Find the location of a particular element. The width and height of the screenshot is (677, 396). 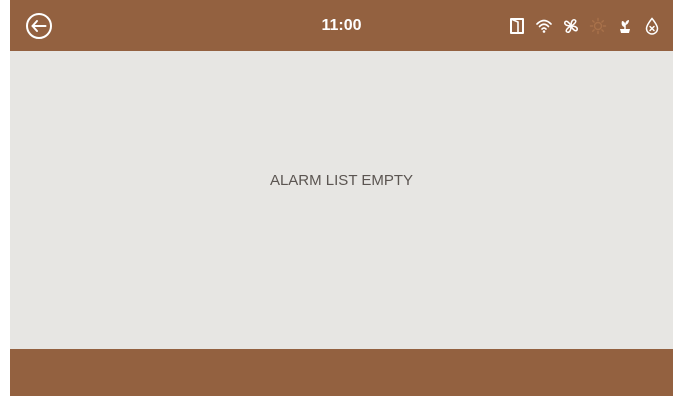

wifi-icon is located at coordinates (544, 26).